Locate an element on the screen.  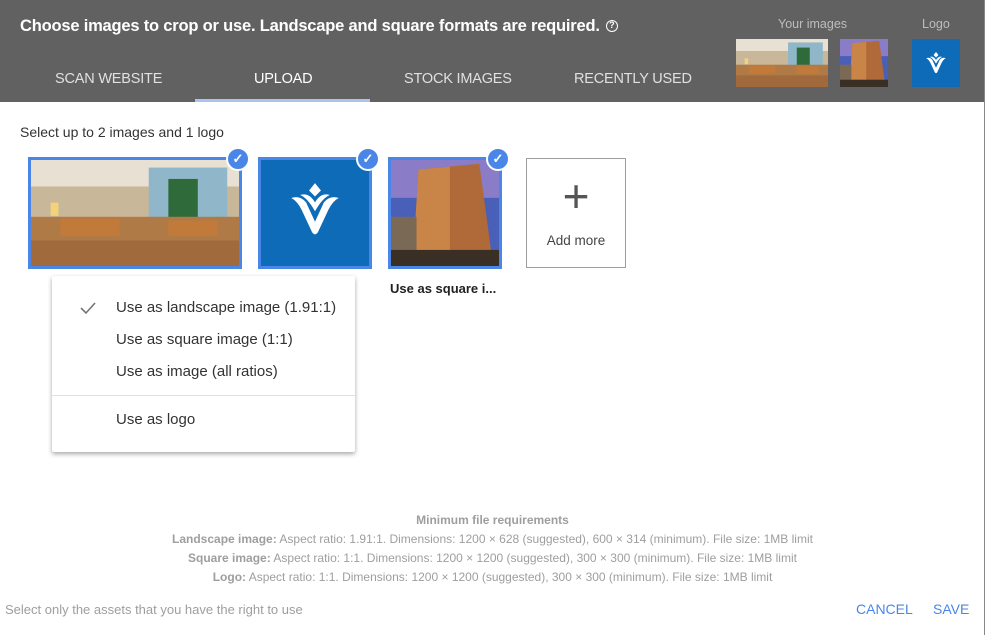
checkmark-icon is located at coordinates (88, 308).